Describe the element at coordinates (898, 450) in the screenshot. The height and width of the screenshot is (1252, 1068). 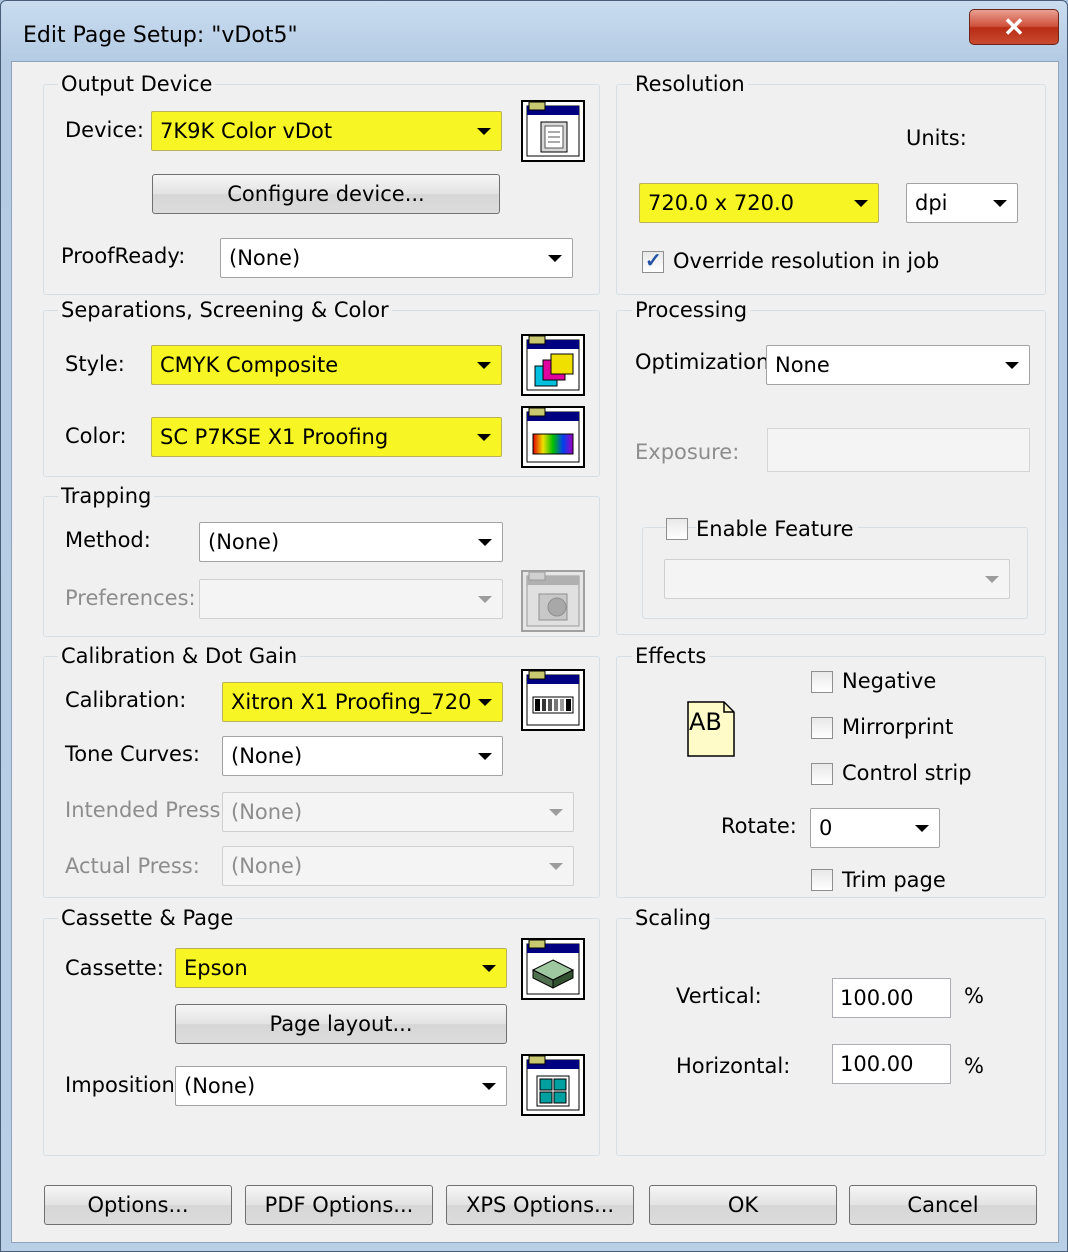
I see `exposure-input` at that location.